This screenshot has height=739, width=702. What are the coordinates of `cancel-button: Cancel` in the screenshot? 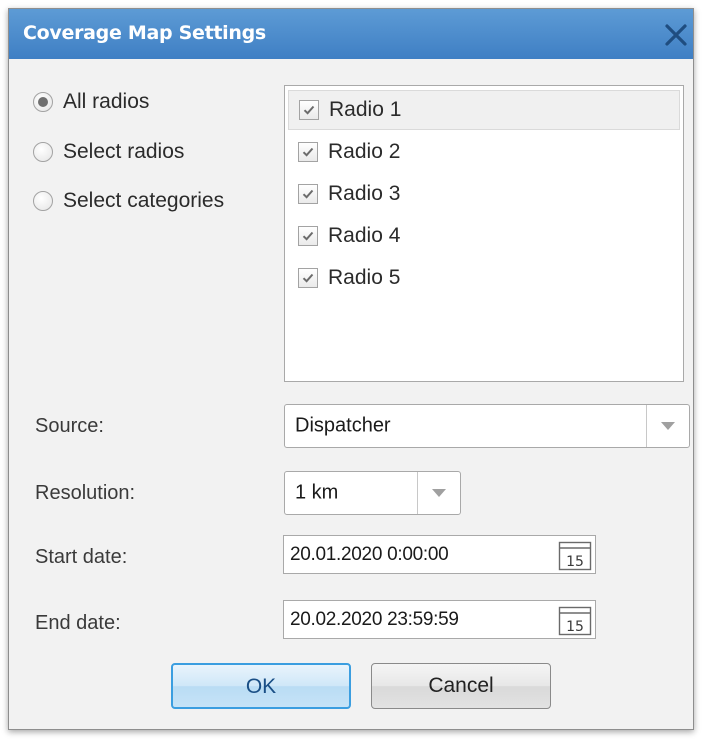 It's located at (461, 686).